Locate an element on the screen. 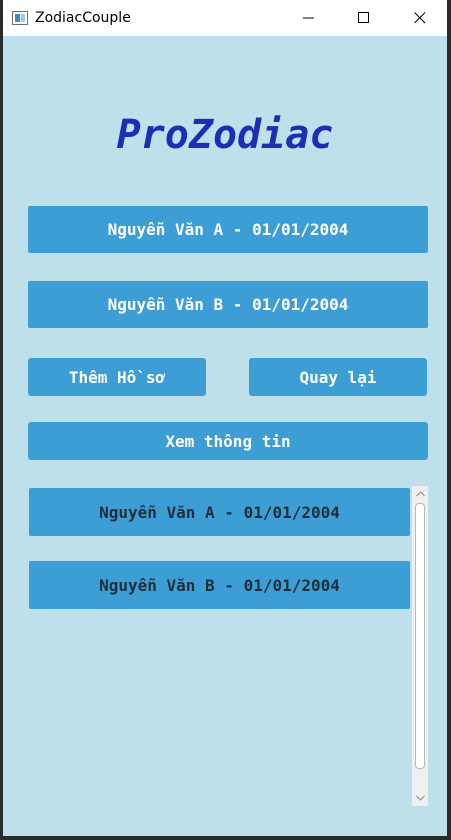  app-icon is located at coordinates (20, 18).